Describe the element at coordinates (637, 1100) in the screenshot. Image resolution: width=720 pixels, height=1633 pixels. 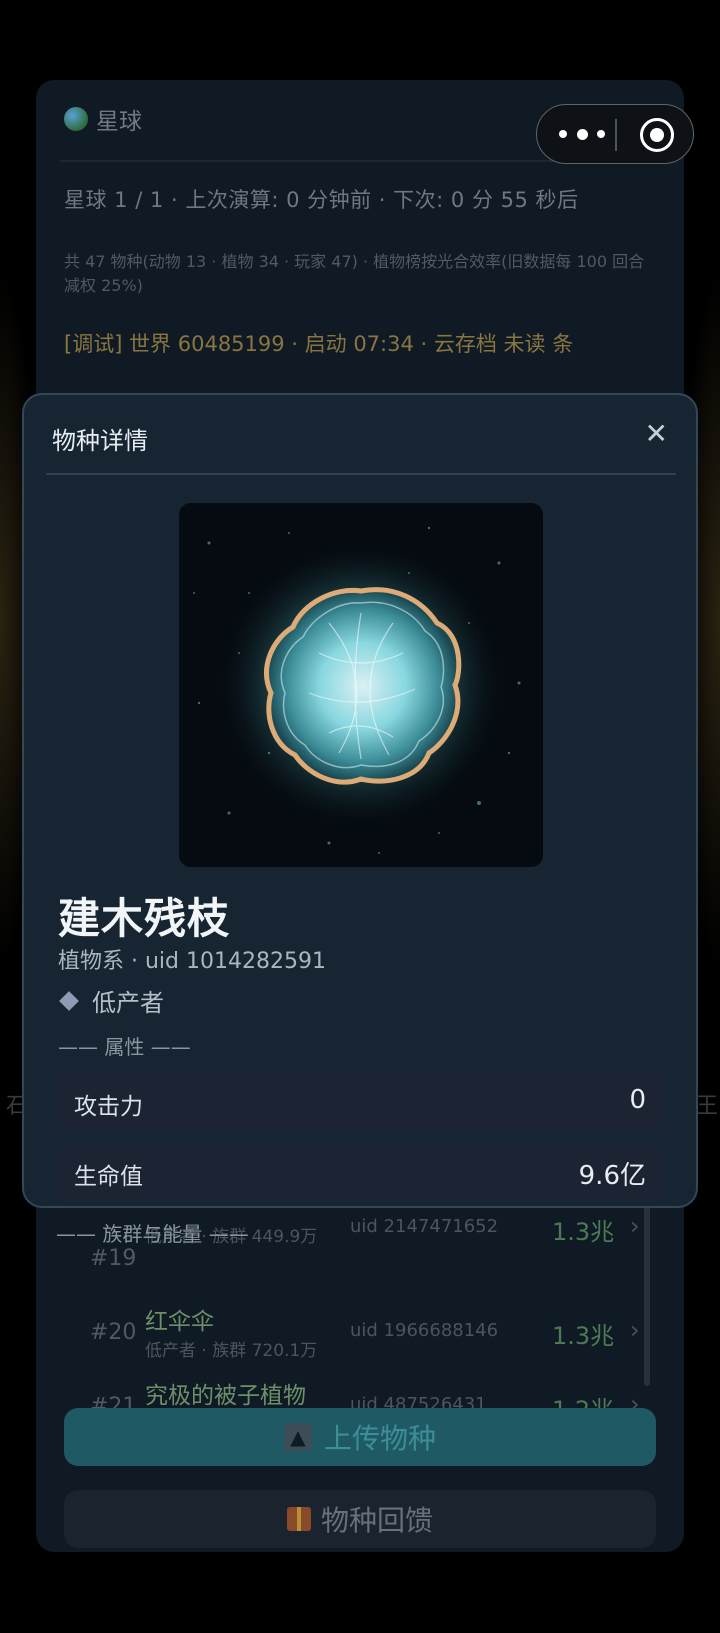
I see `attribute-value: 0` at that location.